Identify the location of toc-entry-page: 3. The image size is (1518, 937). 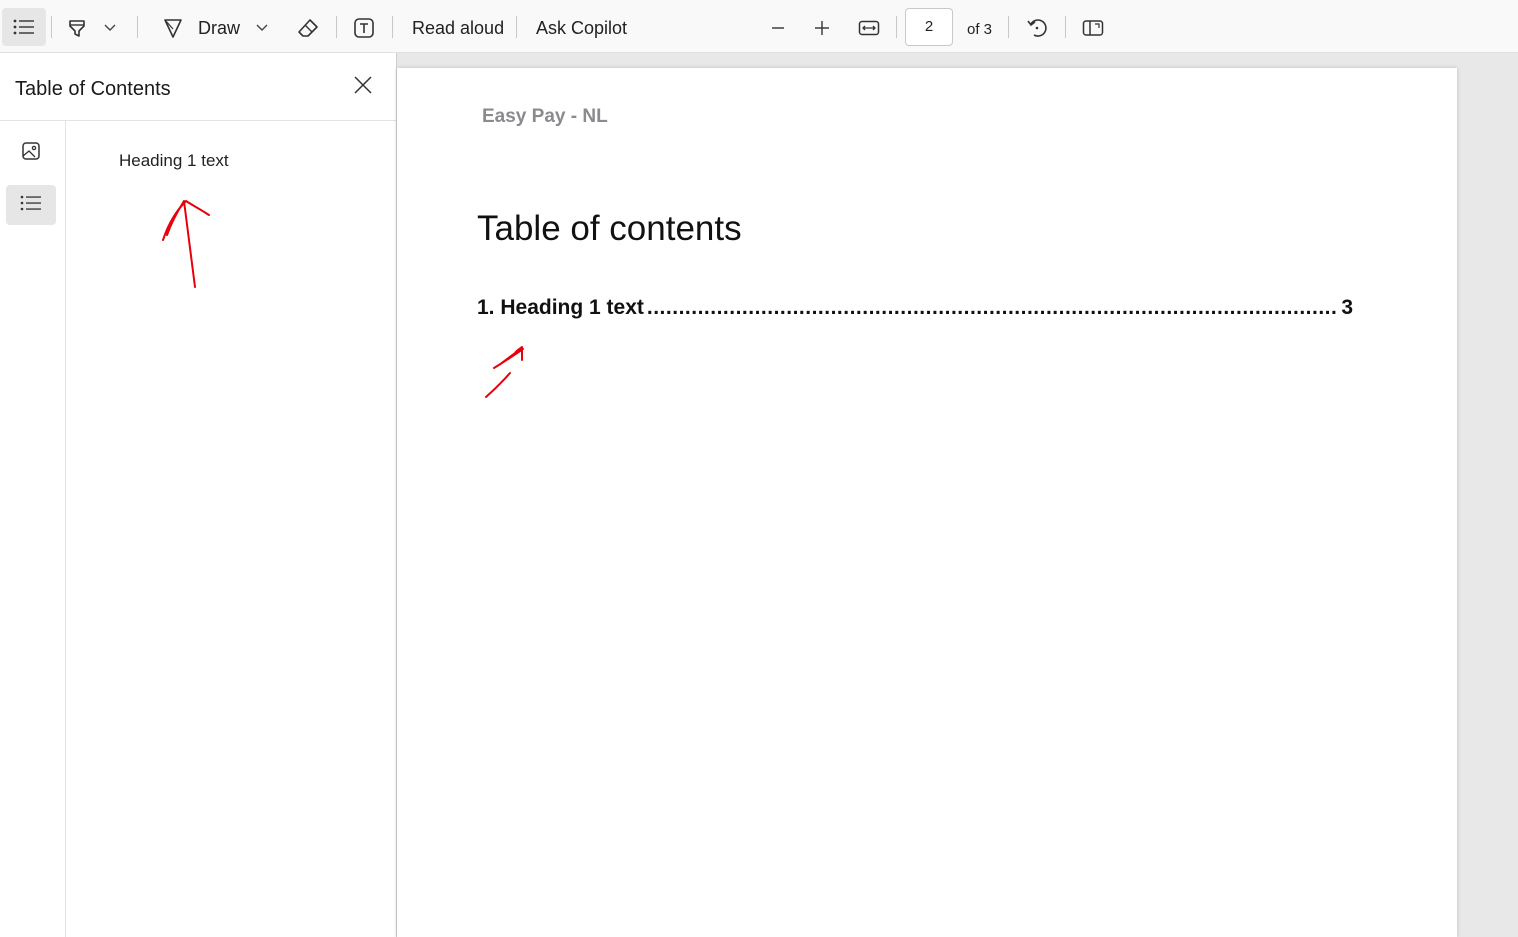
(1347, 308).